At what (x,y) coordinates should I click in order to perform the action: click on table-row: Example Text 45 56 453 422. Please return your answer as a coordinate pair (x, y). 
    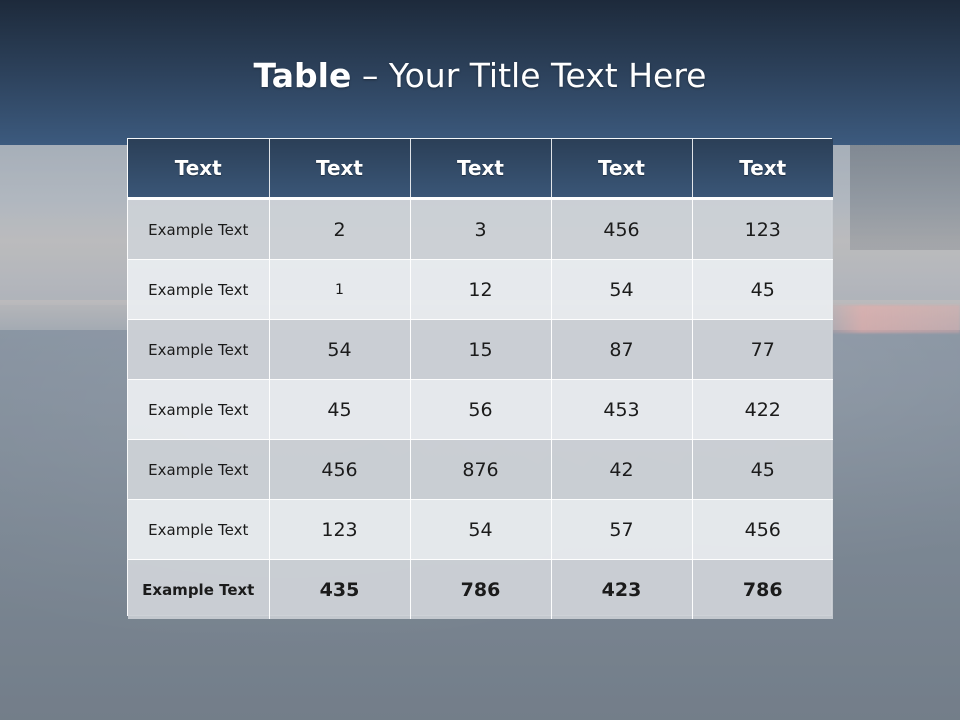
    Looking at the image, I should click on (480, 409).